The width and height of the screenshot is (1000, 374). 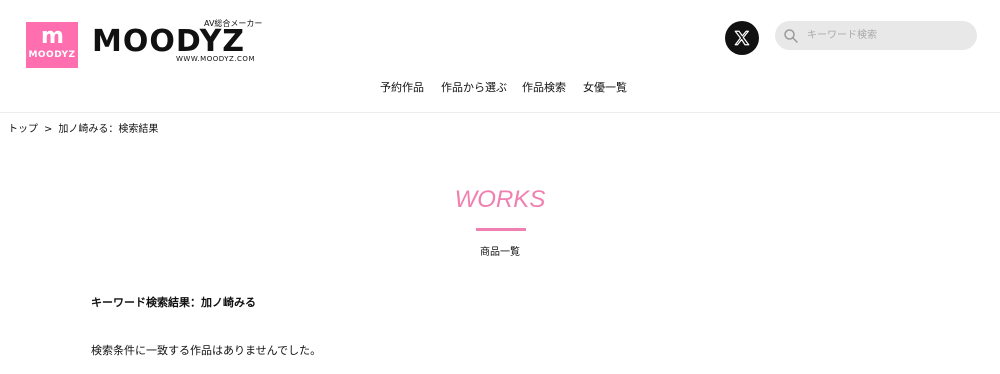 I want to click on x-social-link, so click(x=742, y=38).